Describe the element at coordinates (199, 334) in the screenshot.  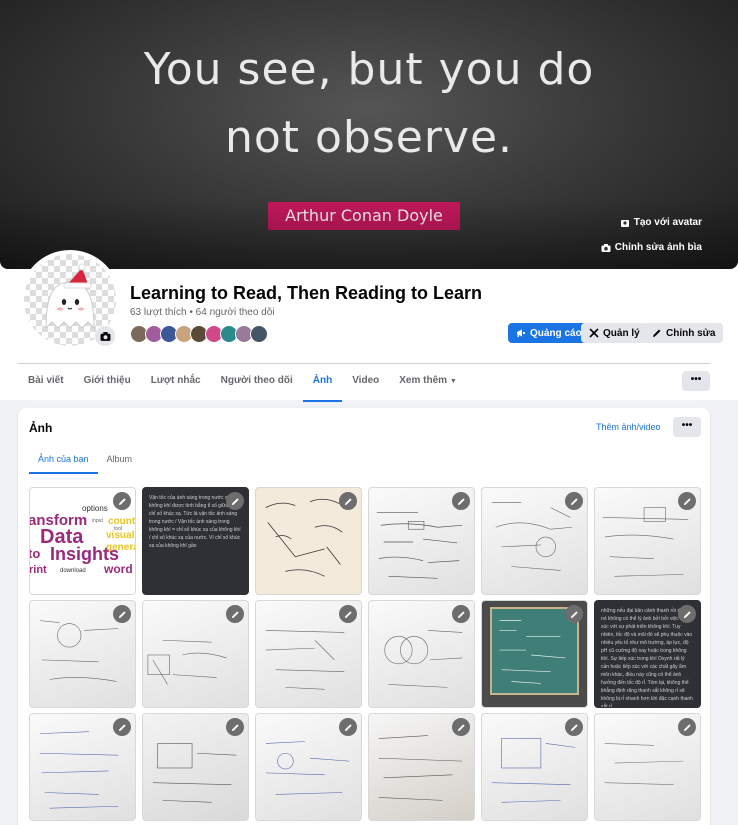
I see `follower-avatars` at that location.